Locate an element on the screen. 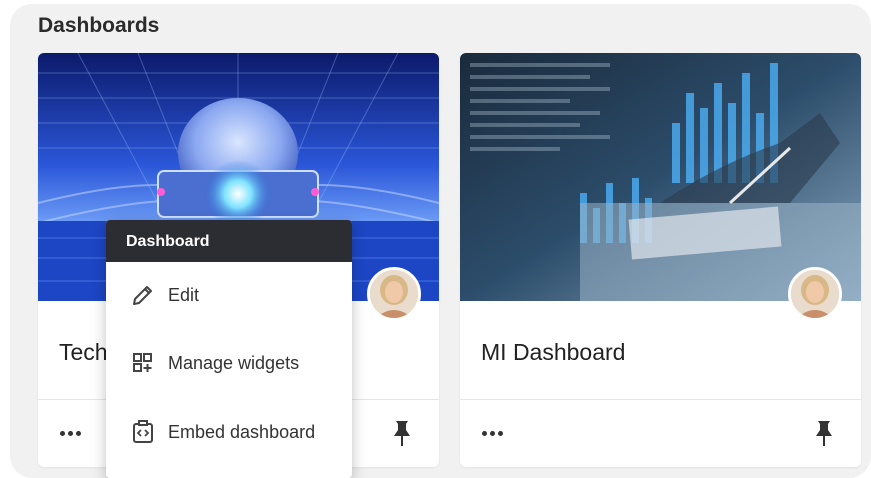  menu-item-edit: Edit is located at coordinates (229, 295).